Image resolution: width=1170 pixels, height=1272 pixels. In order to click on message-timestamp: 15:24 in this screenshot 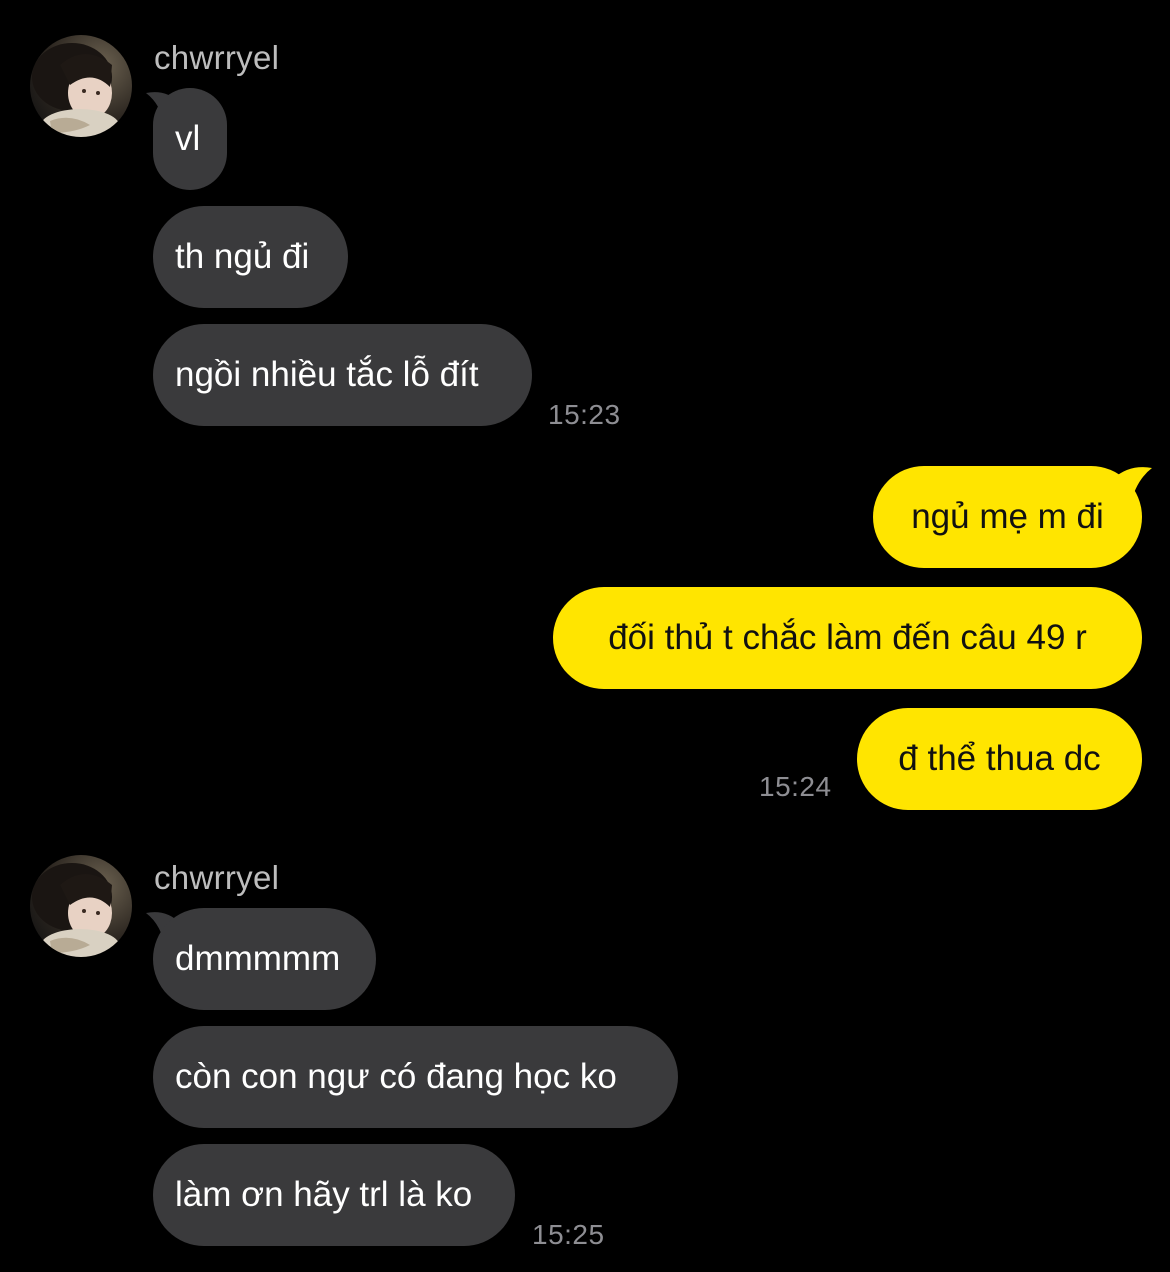, I will do `click(795, 786)`.